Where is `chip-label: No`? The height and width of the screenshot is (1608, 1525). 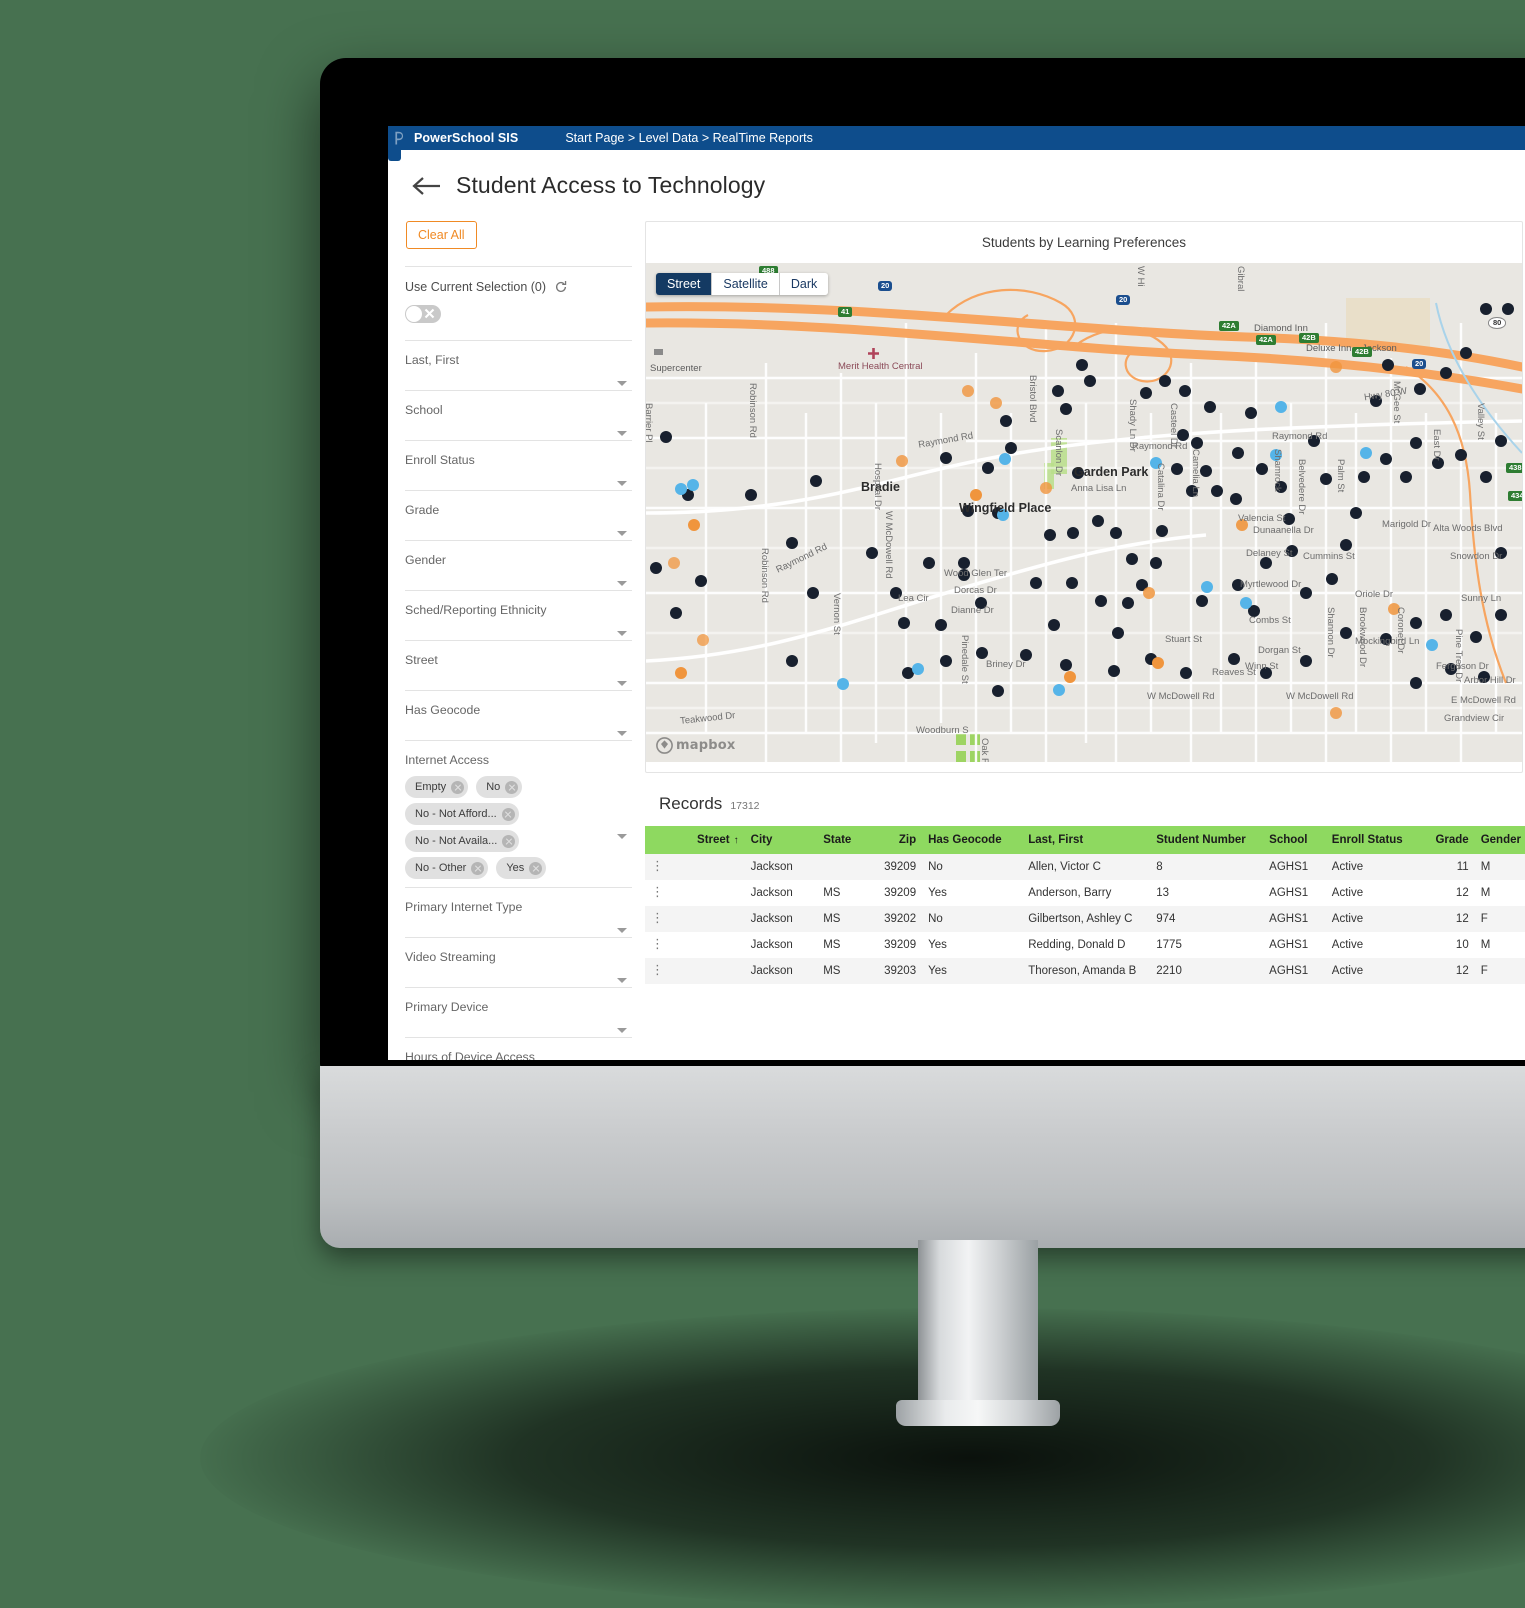
chip-label: No is located at coordinates (493, 787).